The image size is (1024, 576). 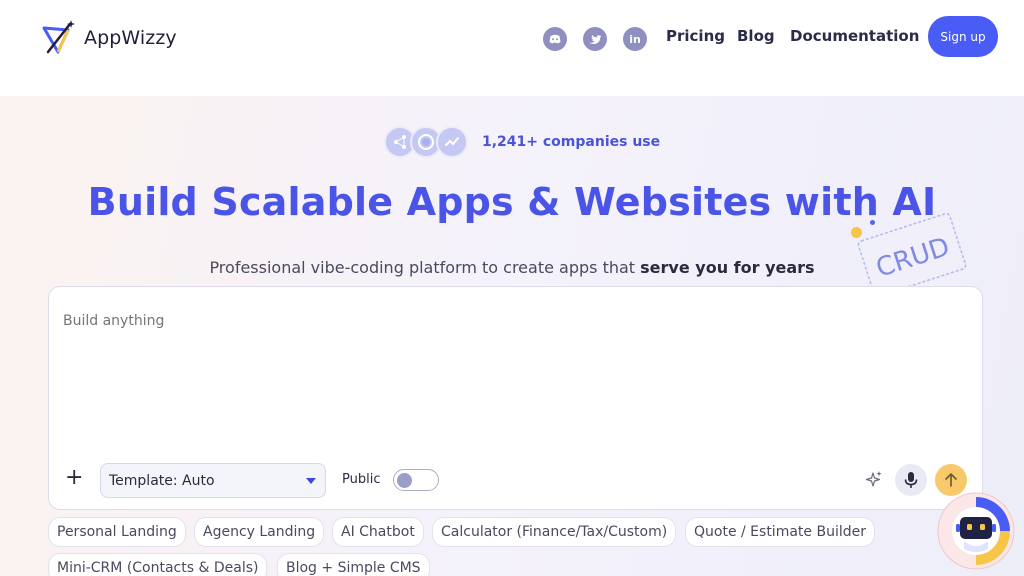 I want to click on logo: AppWizzy, so click(x=107, y=38).